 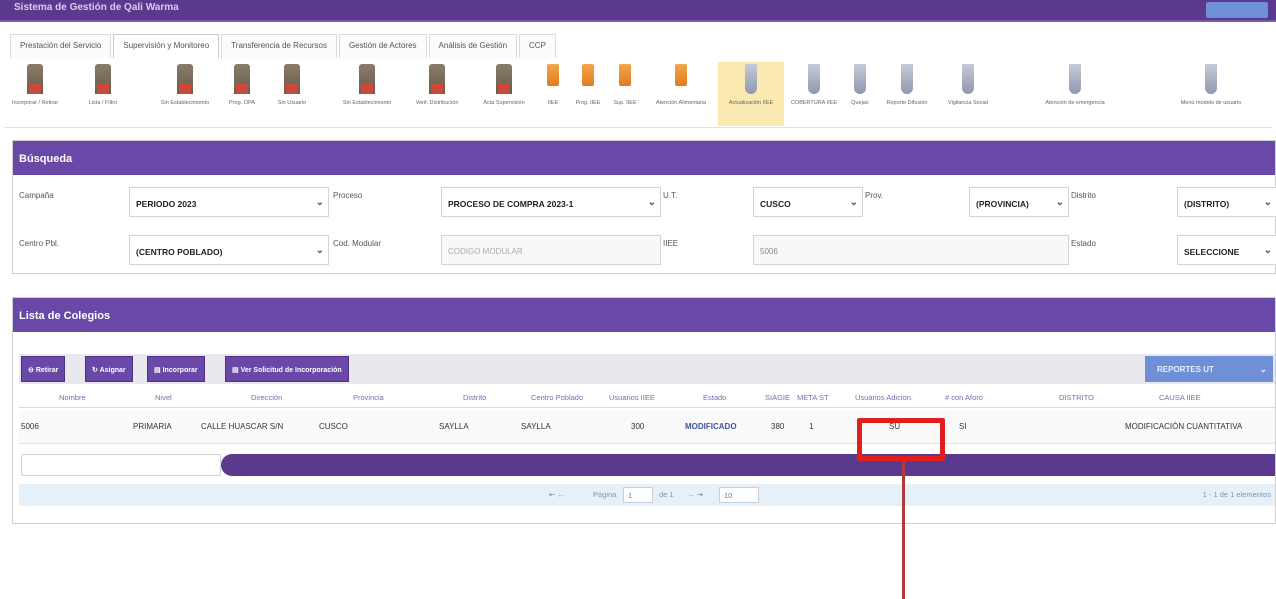 What do you see at coordinates (903, 530) in the screenshot?
I see `annotation-arrow` at bounding box center [903, 530].